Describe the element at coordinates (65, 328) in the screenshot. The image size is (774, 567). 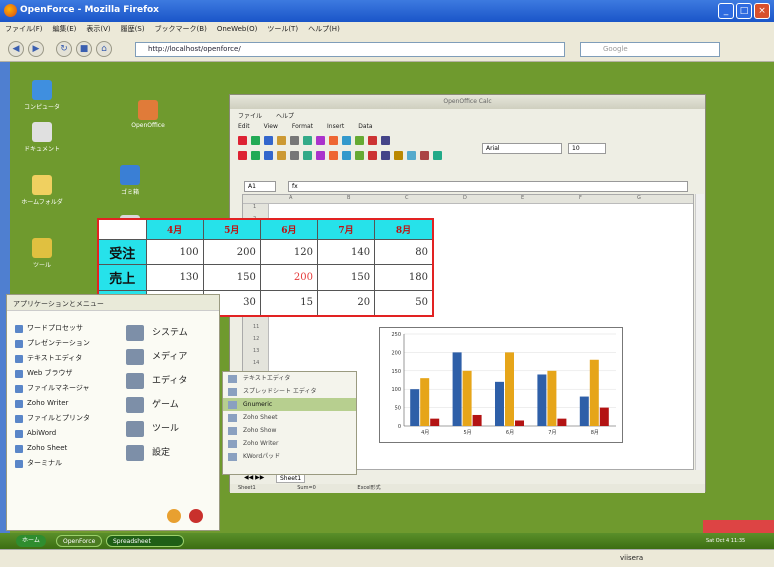
I see `start-menu-item: ワードプロセッサ` at that location.